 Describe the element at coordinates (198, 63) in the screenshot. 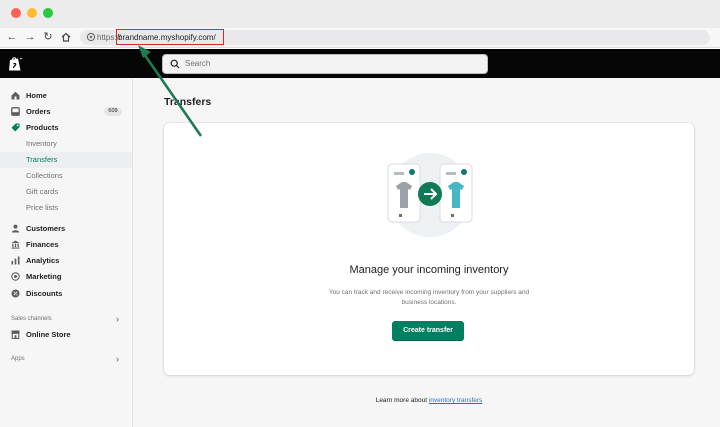

I see `search-placeholder: Search` at that location.